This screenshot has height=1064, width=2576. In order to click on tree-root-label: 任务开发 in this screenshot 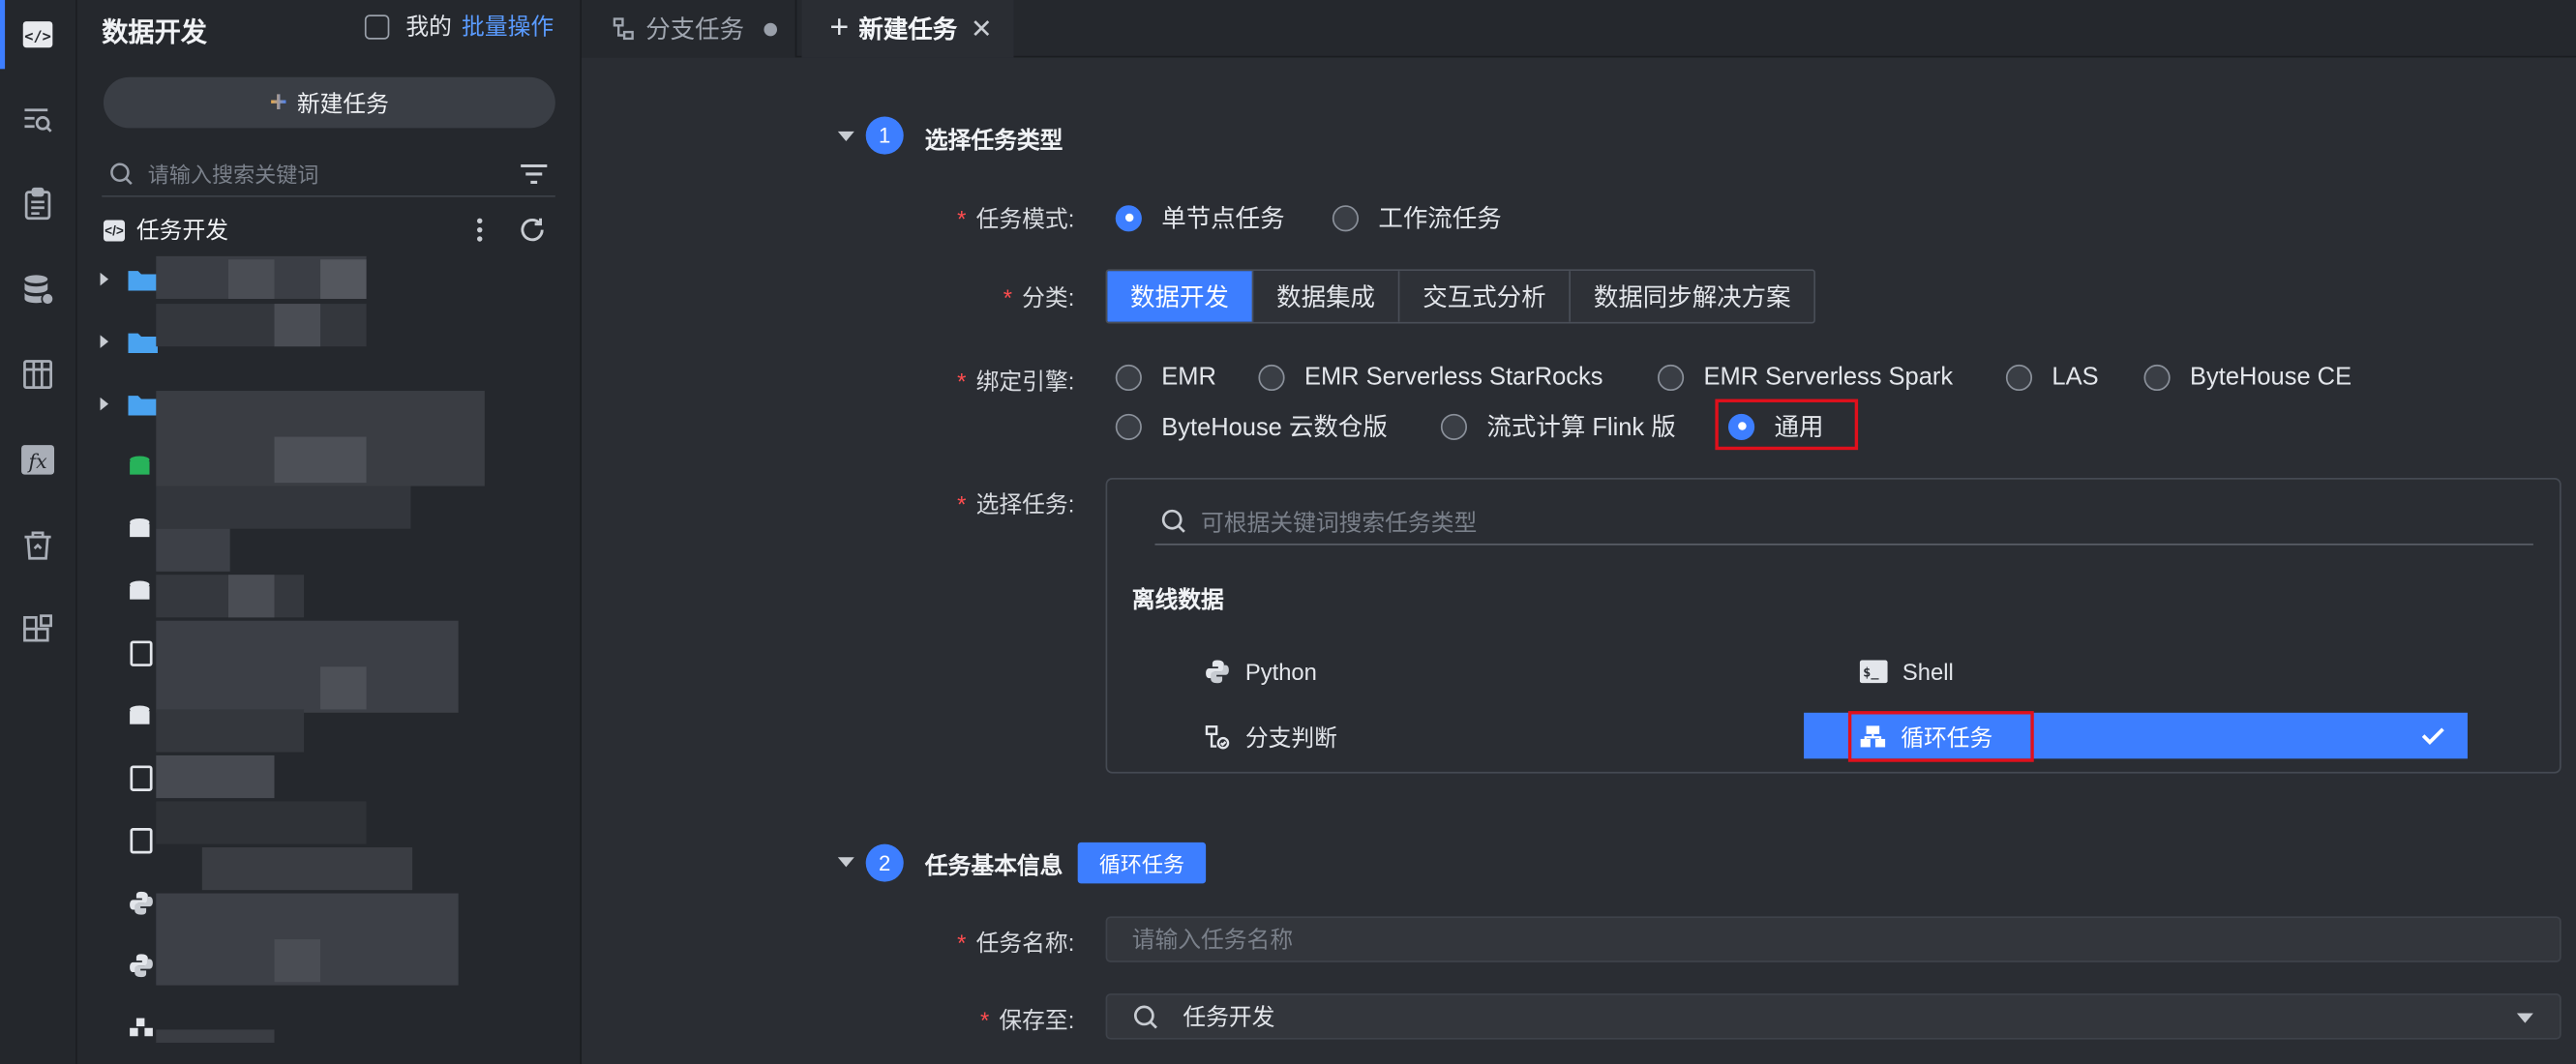, I will do `click(181, 230)`.